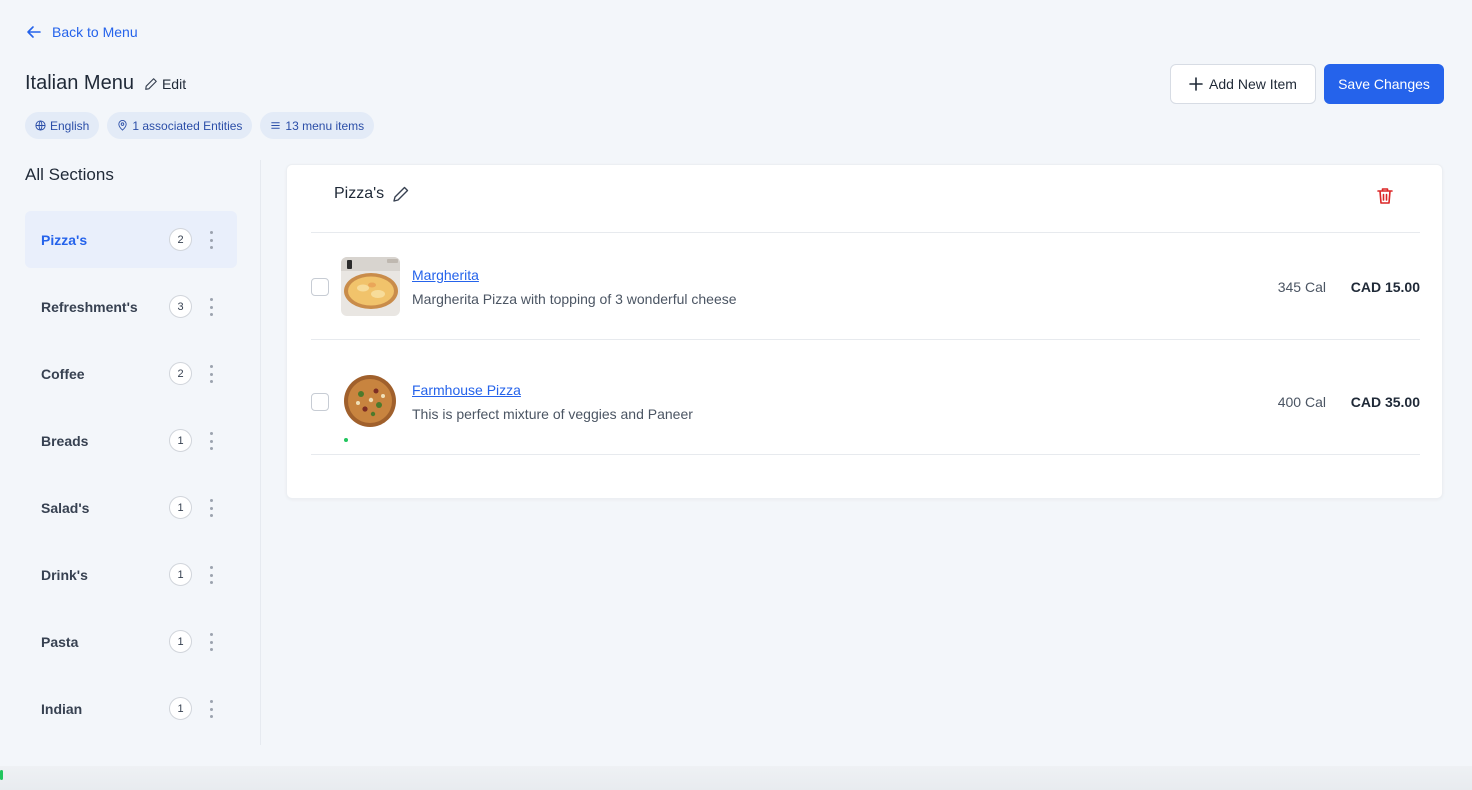  I want to click on item-name-link: Margherita, so click(445, 275).